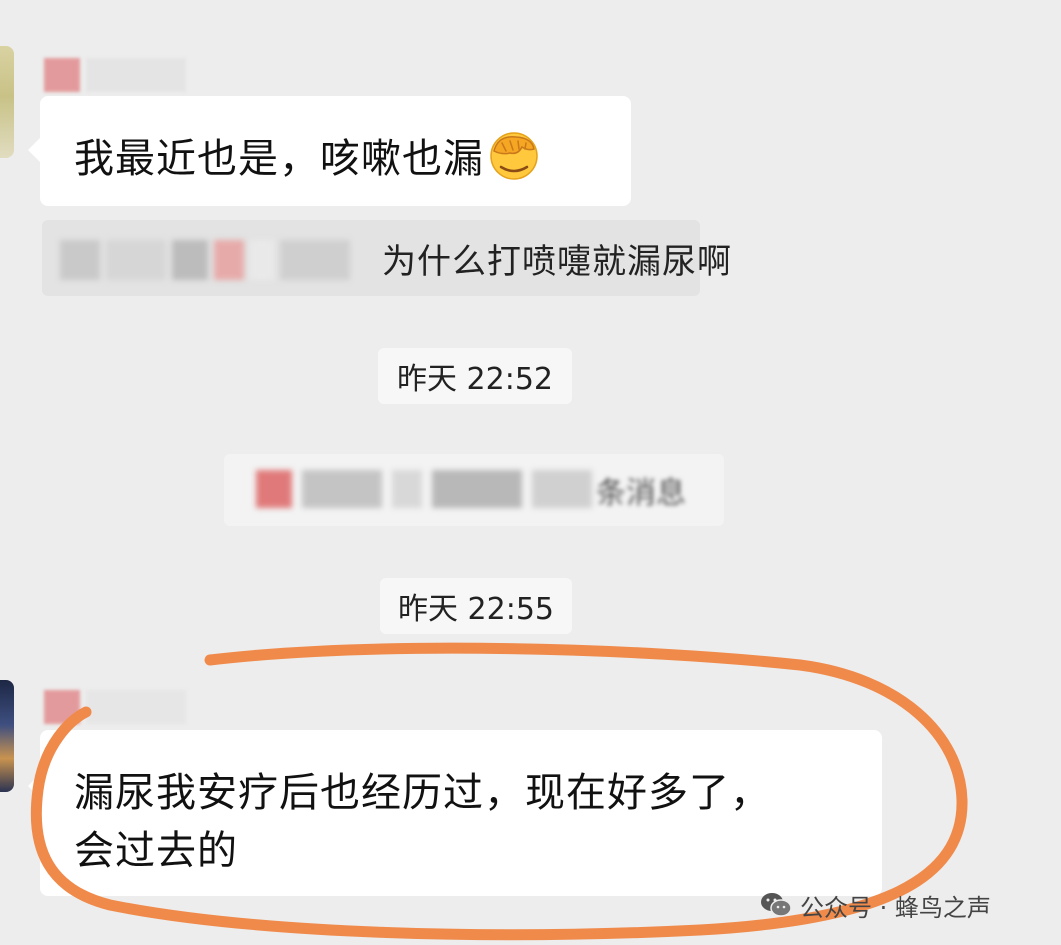 Image resolution: width=1061 pixels, height=945 pixels. I want to click on system-notice-text: 条消息, so click(641, 493).